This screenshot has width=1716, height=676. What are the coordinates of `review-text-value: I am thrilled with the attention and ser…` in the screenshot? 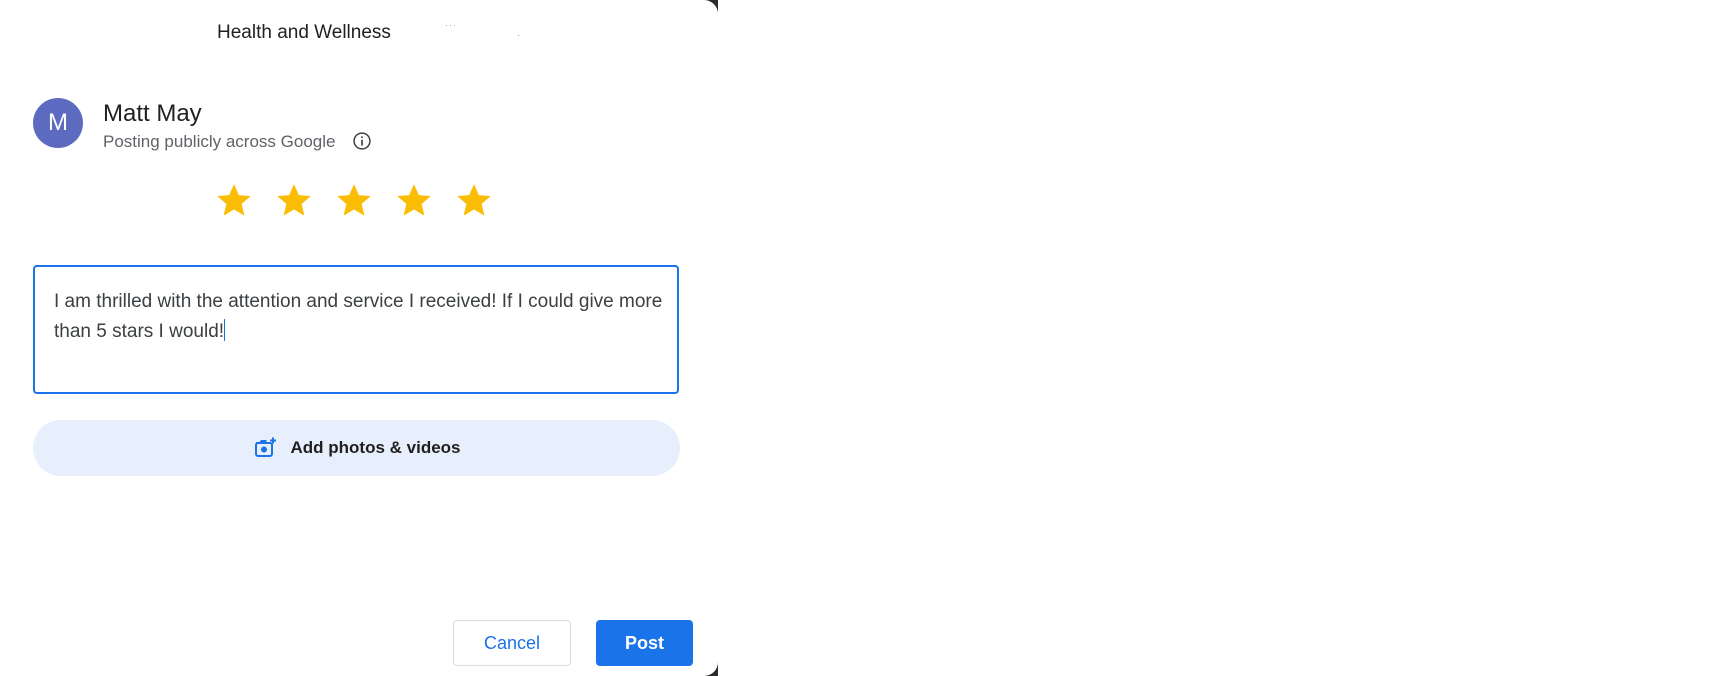 It's located at (358, 316).